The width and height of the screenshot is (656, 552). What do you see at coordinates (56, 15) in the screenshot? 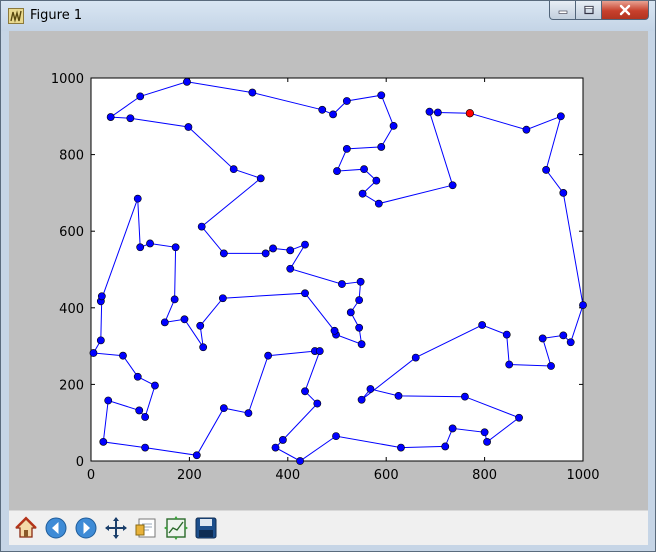
I see `window-title: Figure 1` at bounding box center [56, 15].